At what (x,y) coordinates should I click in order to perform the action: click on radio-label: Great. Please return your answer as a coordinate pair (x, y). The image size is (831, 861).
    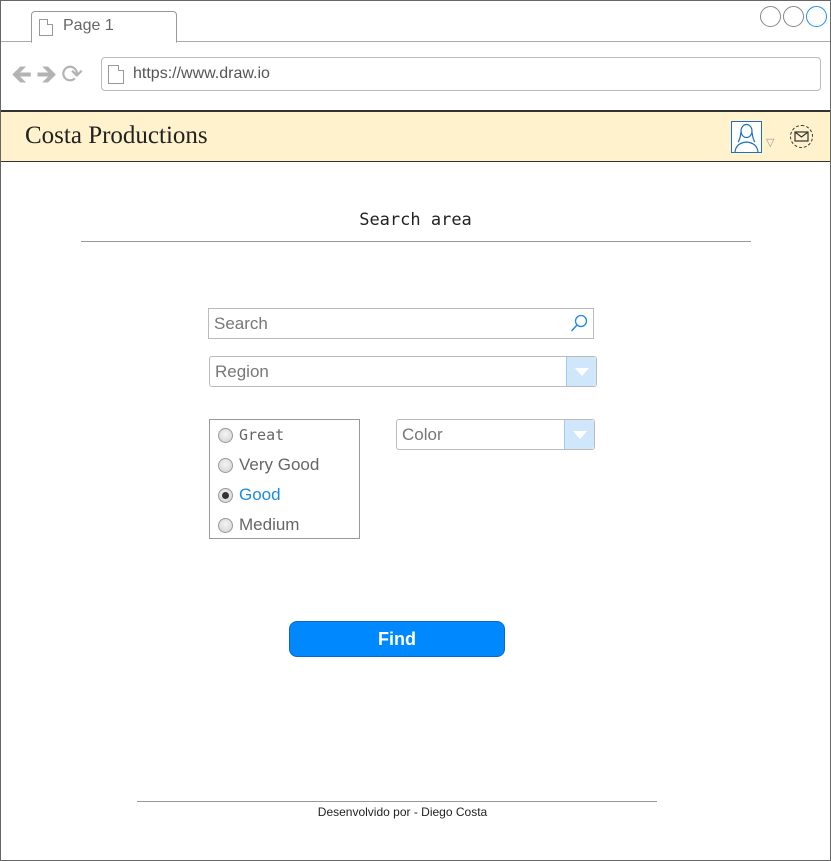
    Looking at the image, I should click on (262, 435).